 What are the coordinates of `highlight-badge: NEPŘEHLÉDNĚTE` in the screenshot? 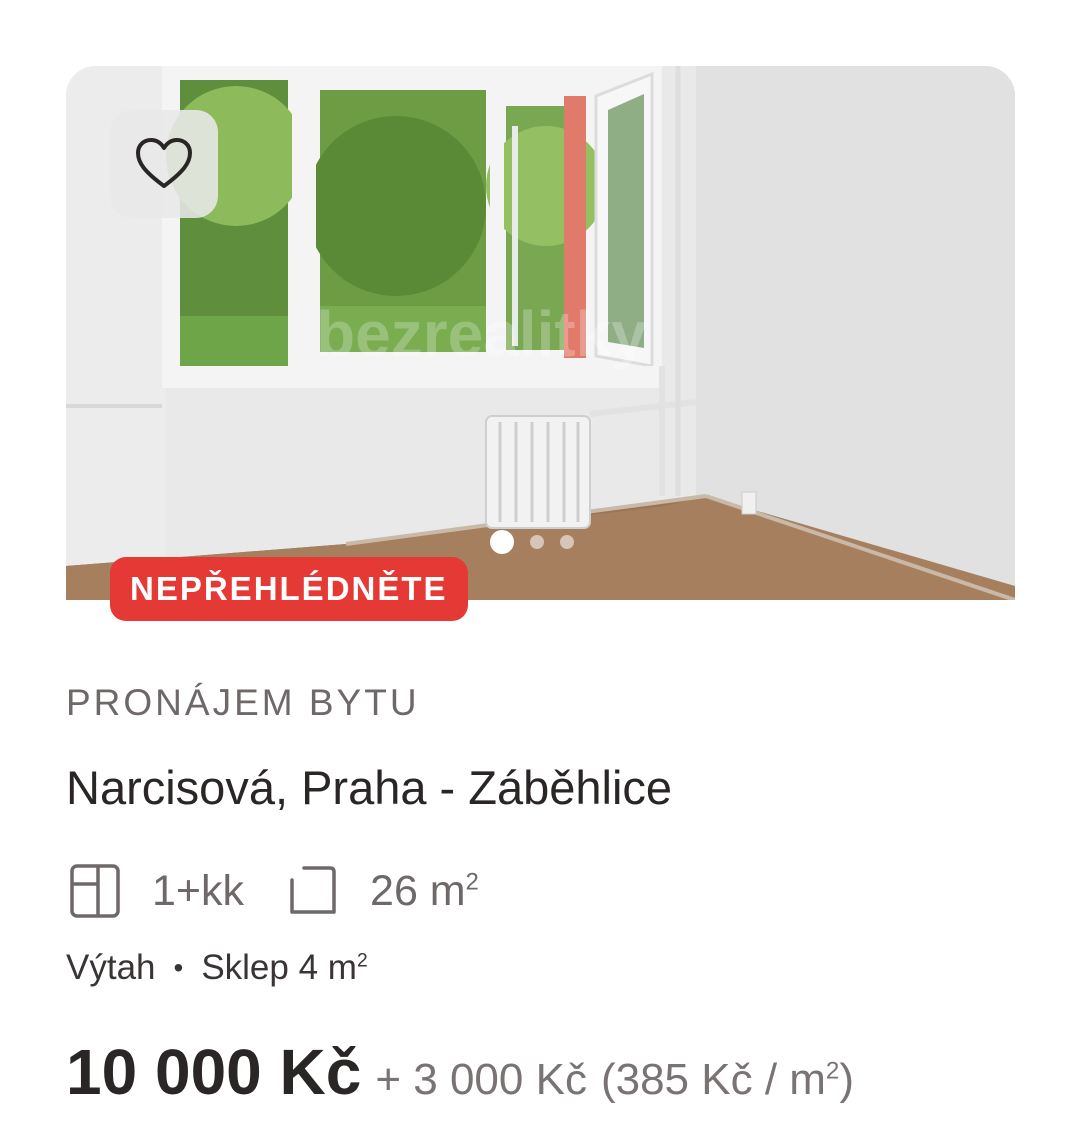 It's located at (289, 589).